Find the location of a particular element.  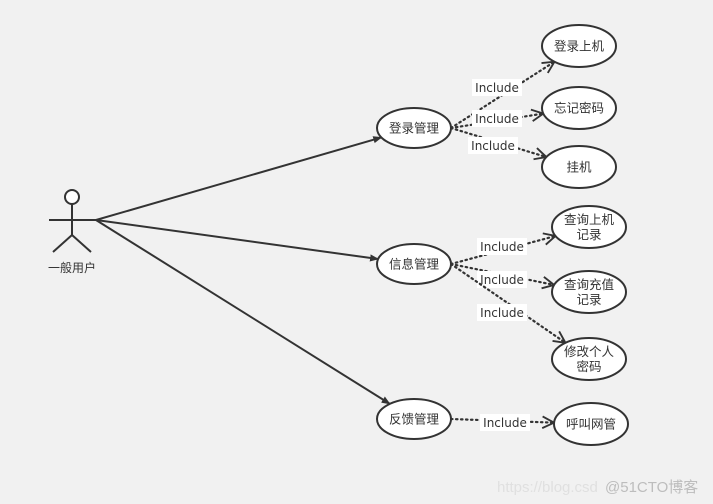

actor-label: 一般用户 is located at coordinates (72, 267).